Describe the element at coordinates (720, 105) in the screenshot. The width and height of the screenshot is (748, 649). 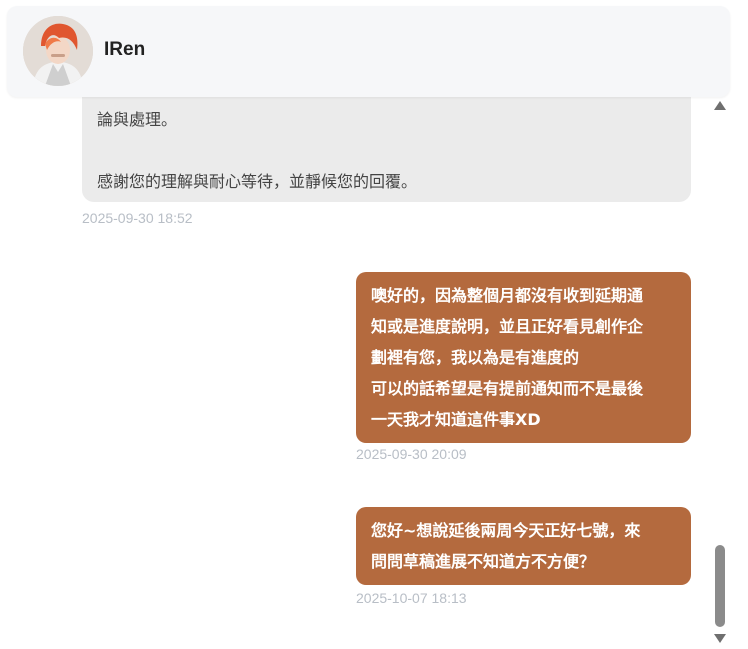
I see `scroll-up-arrow-icon` at that location.